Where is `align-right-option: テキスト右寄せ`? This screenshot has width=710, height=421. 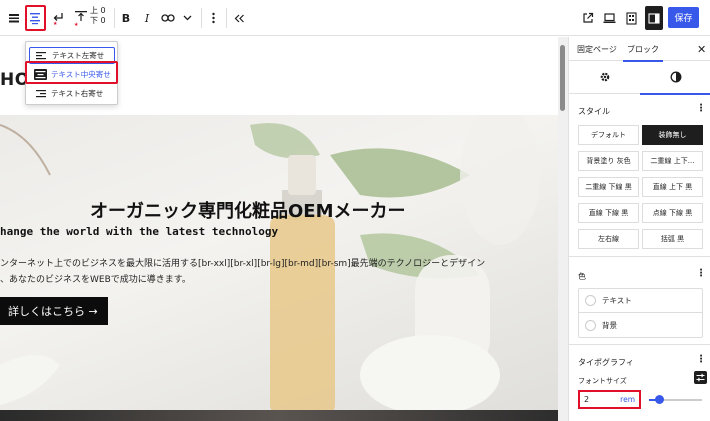 align-right-option: テキスト右寄せ is located at coordinates (72, 93).